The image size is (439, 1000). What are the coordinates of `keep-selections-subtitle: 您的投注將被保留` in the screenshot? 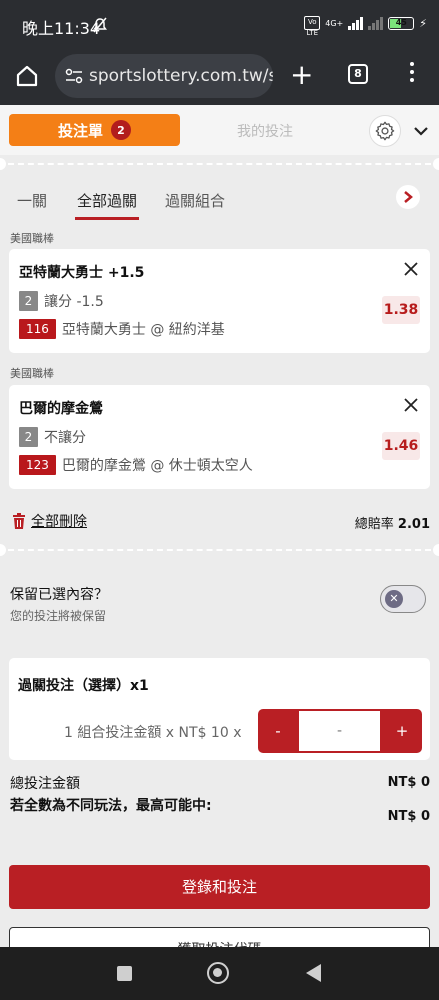 It's located at (58, 616).